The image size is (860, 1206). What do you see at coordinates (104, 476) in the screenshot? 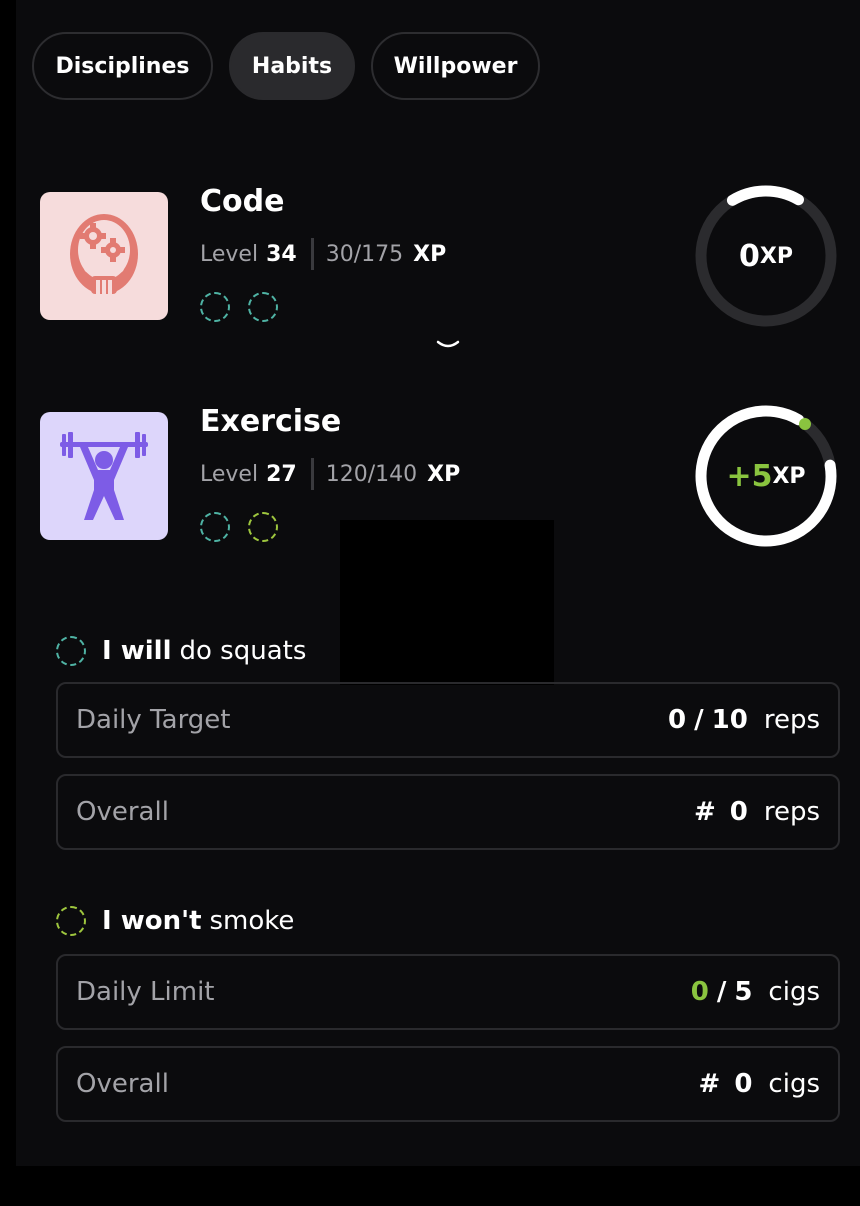
I see `weightlifter-icon` at bounding box center [104, 476].